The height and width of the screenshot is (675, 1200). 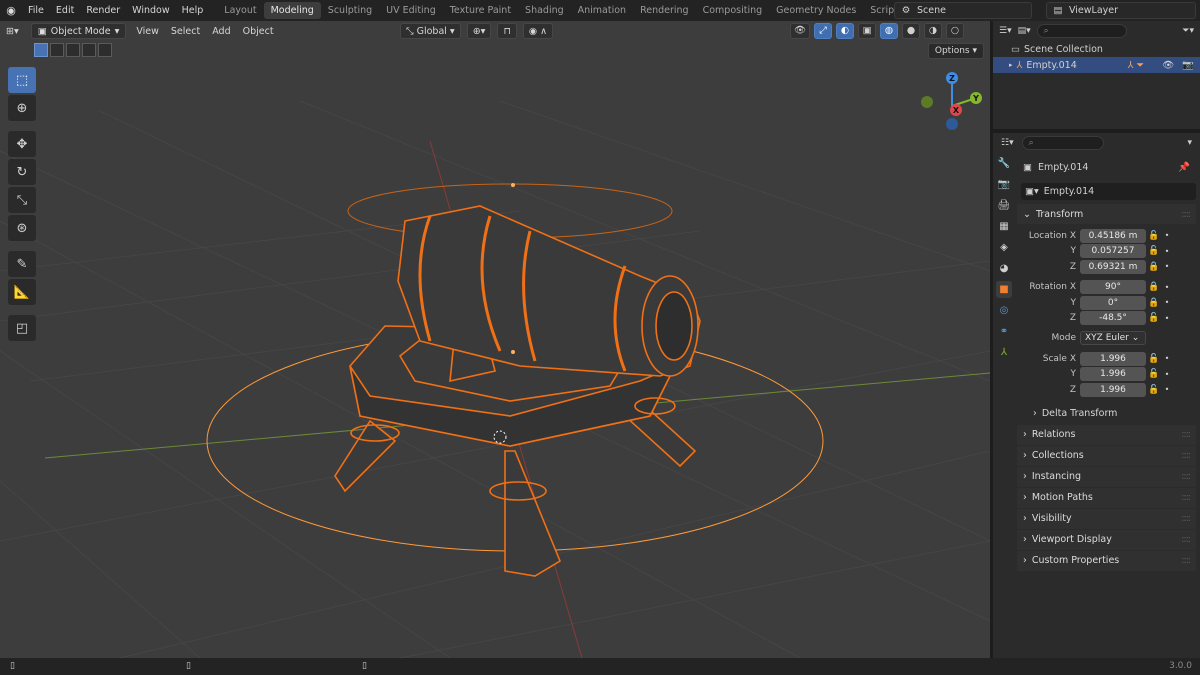 I want to click on rotate-tool-icon: ↻, so click(x=22, y=172).